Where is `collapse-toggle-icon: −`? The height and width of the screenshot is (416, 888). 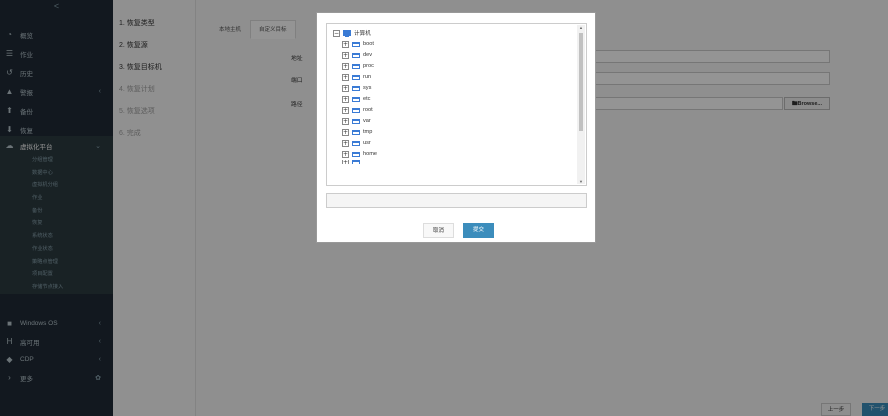 collapse-toggle-icon: − is located at coordinates (336, 33).